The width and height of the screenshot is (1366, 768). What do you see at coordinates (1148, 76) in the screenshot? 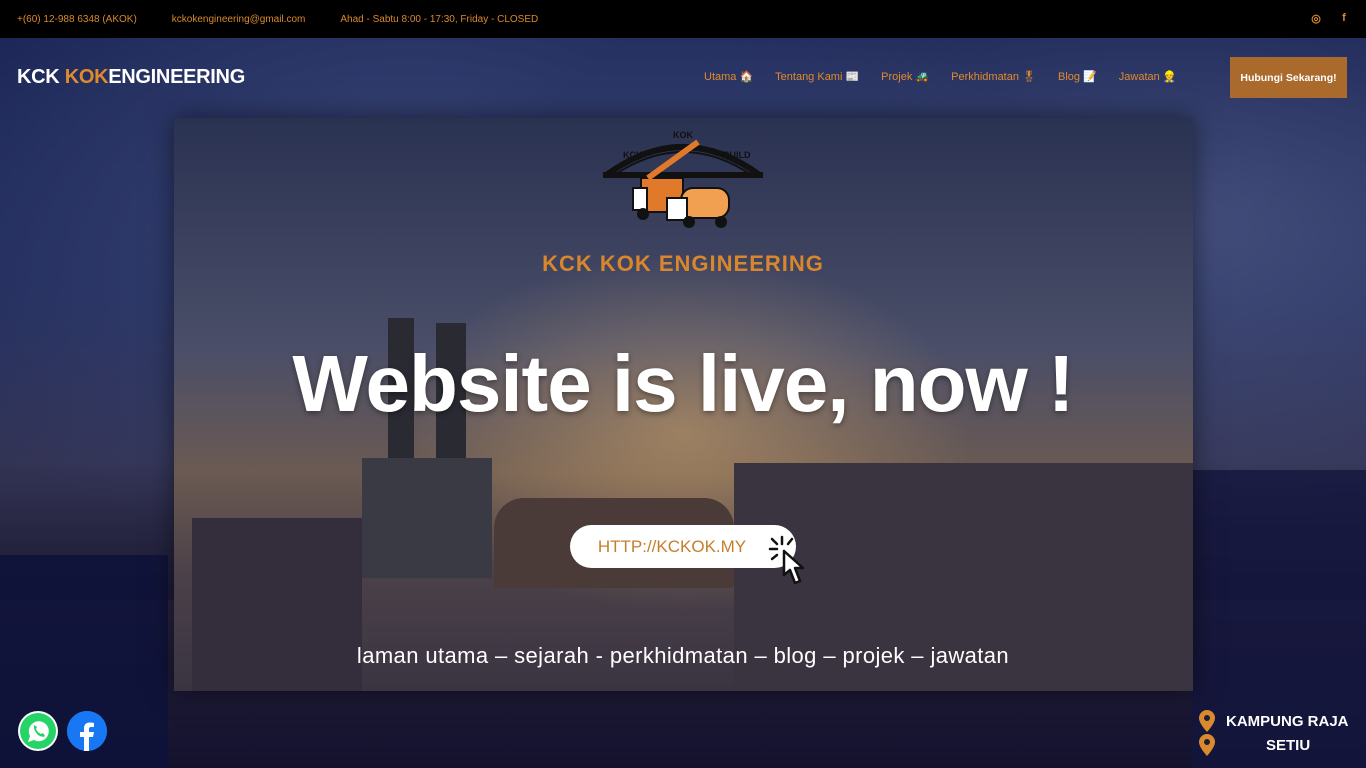
I see `nav-item-jawatan: Jawatan 👷` at bounding box center [1148, 76].